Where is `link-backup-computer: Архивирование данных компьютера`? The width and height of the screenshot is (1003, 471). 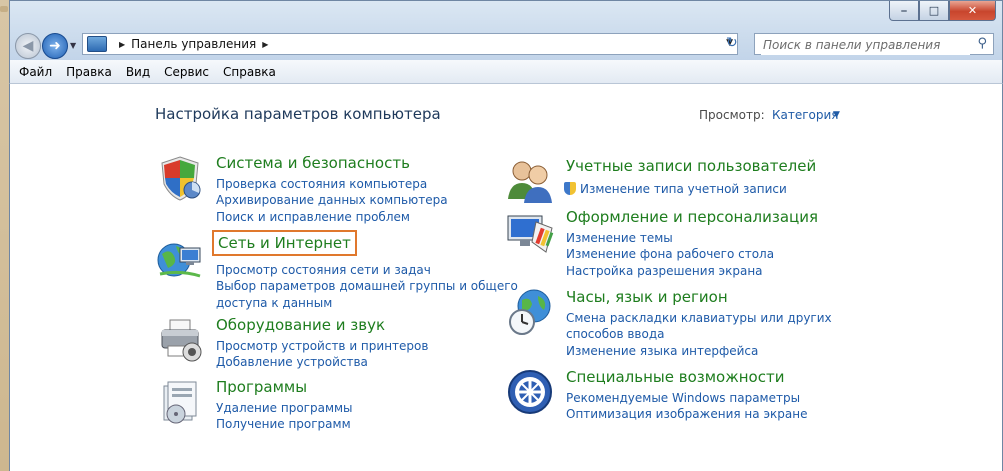 link-backup-computer: Архивирование данных компьютера is located at coordinates (332, 200).